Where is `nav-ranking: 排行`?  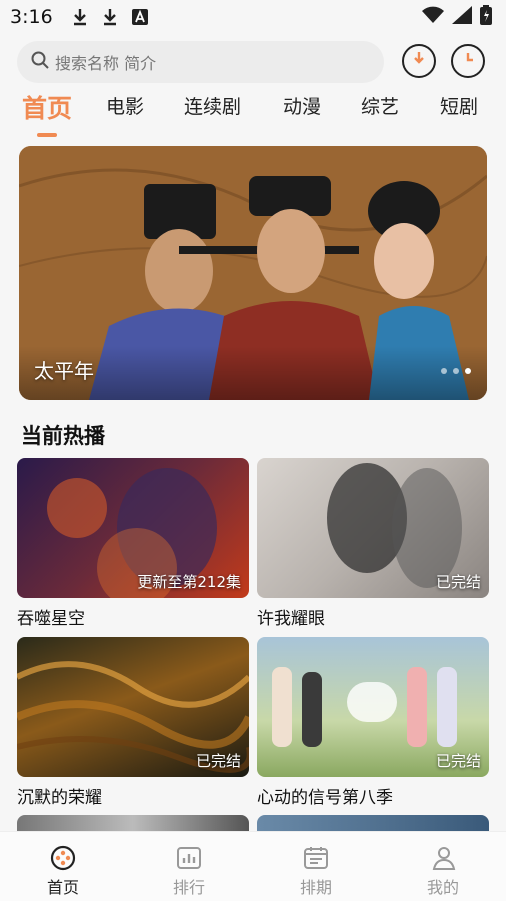 nav-ranking: 排行 is located at coordinates (189, 871).